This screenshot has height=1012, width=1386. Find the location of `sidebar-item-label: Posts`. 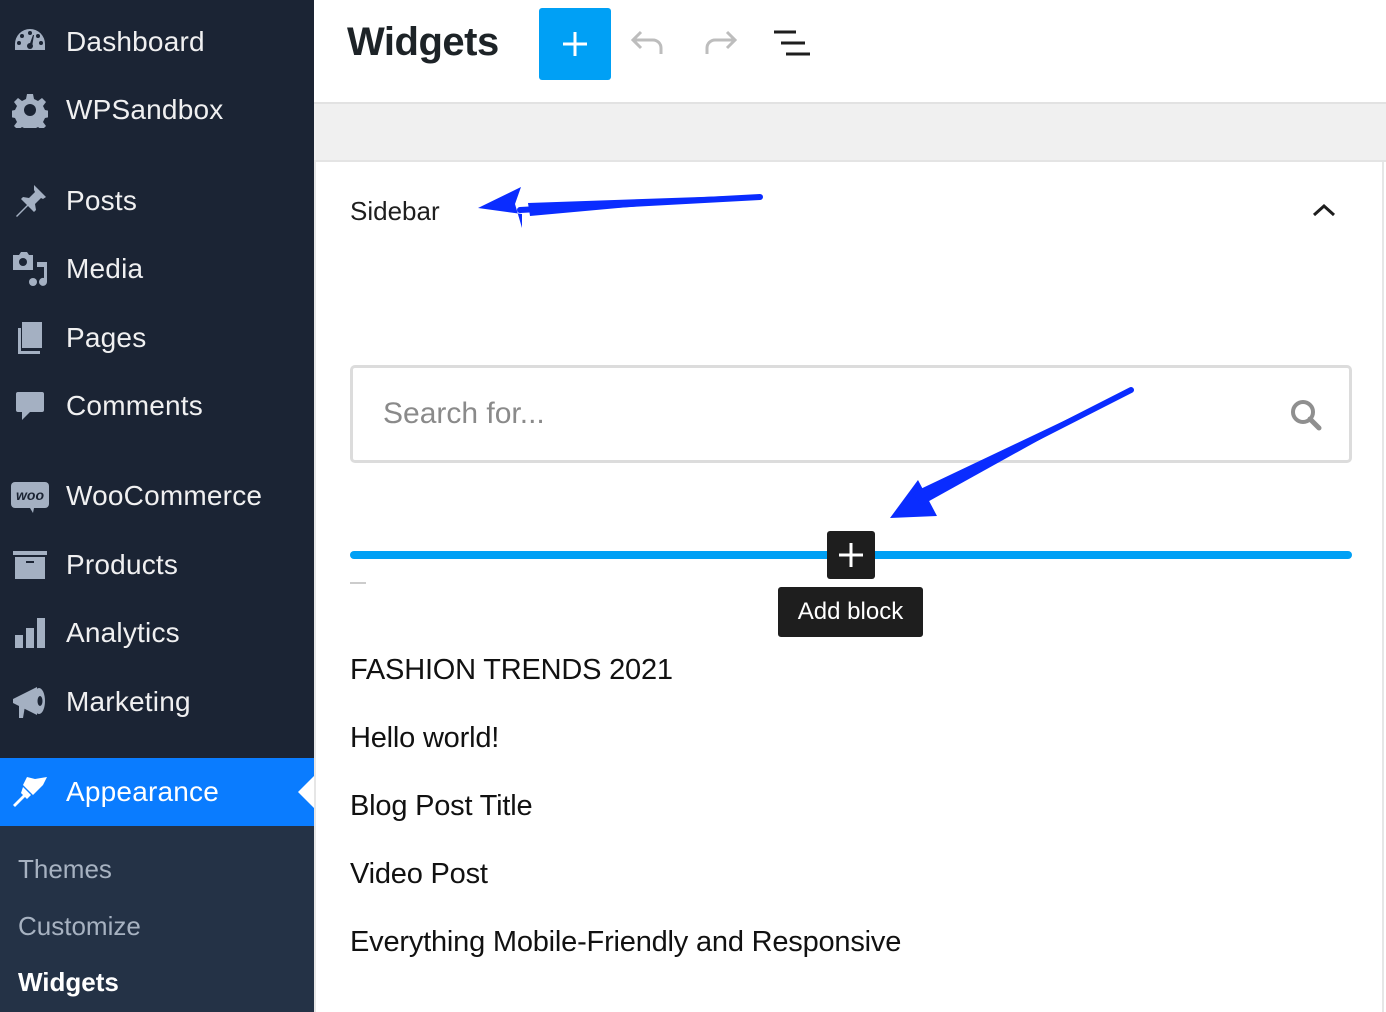

sidebar-item-label: Posts is located at coordinates (102, 200).